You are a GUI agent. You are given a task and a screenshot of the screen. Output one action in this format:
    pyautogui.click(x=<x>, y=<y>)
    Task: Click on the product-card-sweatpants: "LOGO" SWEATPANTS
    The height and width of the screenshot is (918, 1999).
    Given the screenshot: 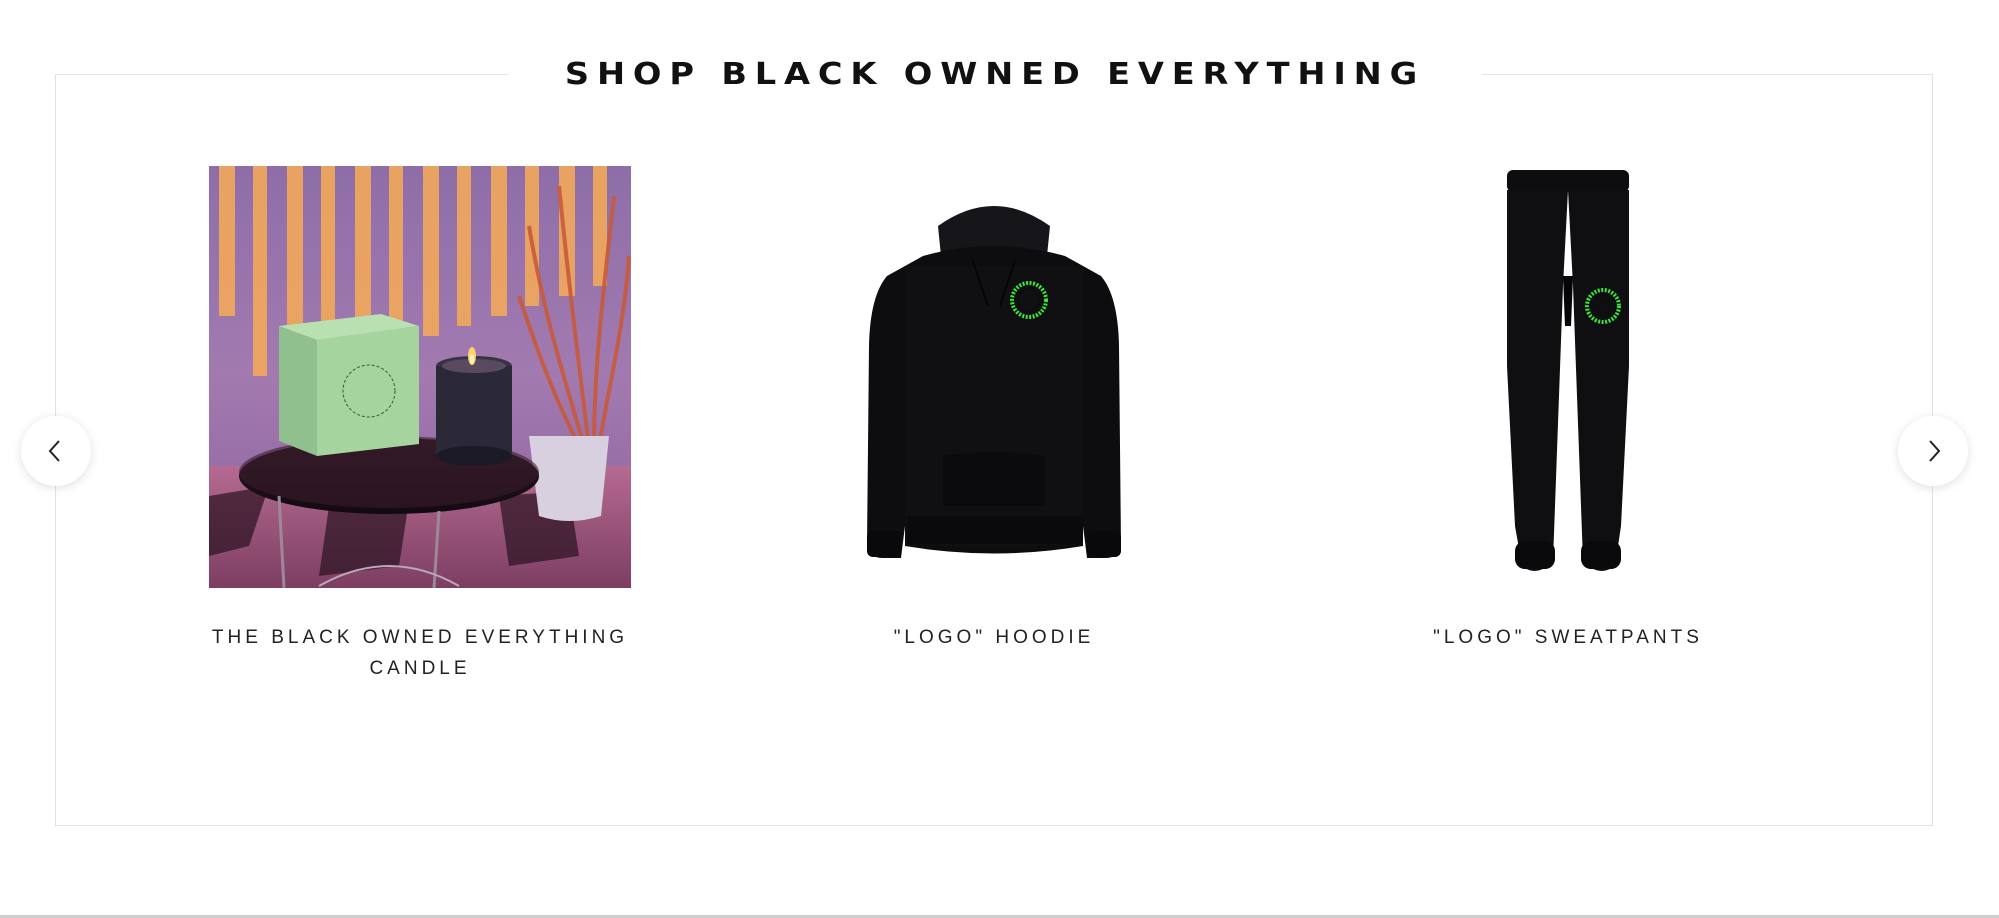 What is the action you would take?
    pyautogui.click(x=1568, y=409)
    